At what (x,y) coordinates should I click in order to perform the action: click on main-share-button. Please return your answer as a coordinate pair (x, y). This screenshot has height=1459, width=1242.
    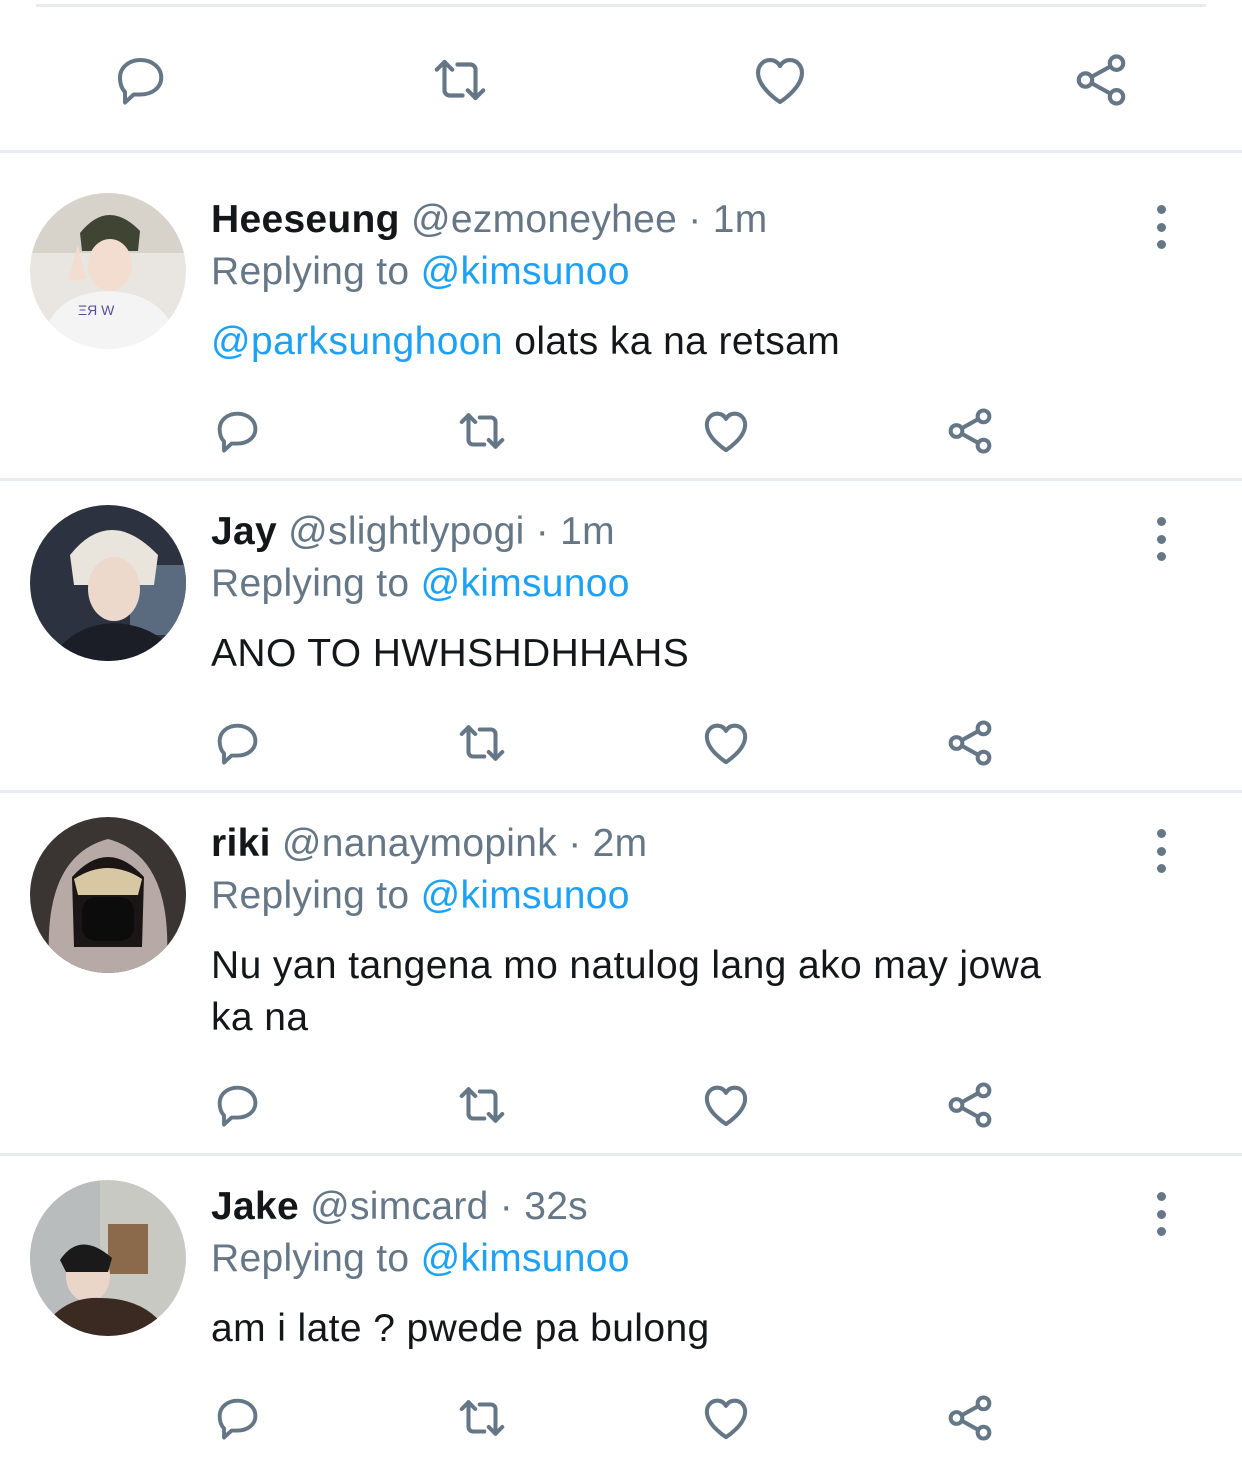
    Looking at the image, I should click on (1101, 80).